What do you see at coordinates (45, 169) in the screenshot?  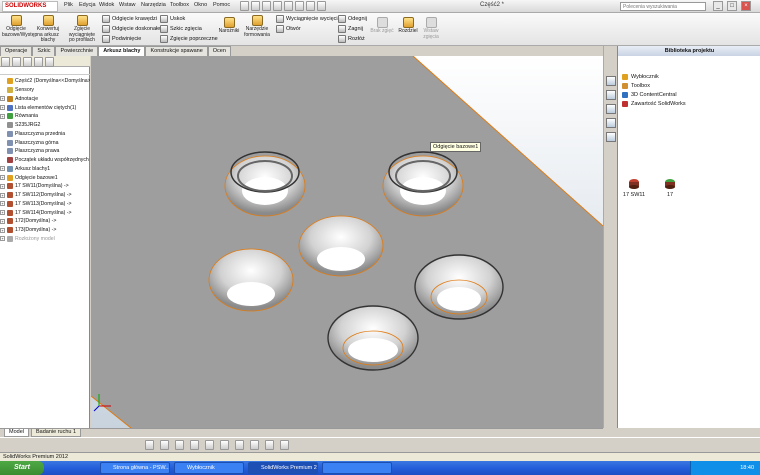 I see `tree-item: + Arkusz blachy1` at bounding box center [45, 169].